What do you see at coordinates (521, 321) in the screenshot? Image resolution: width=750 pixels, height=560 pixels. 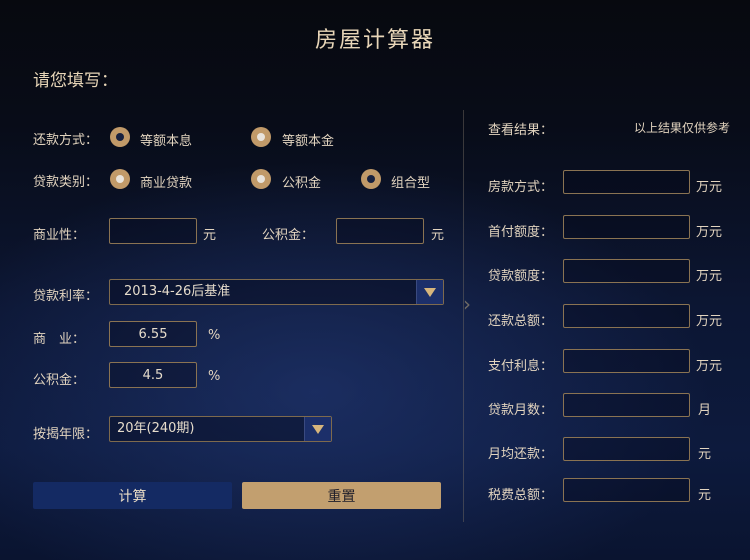 I see `result-label: 还款总额：` at bounding box center [521, 321].